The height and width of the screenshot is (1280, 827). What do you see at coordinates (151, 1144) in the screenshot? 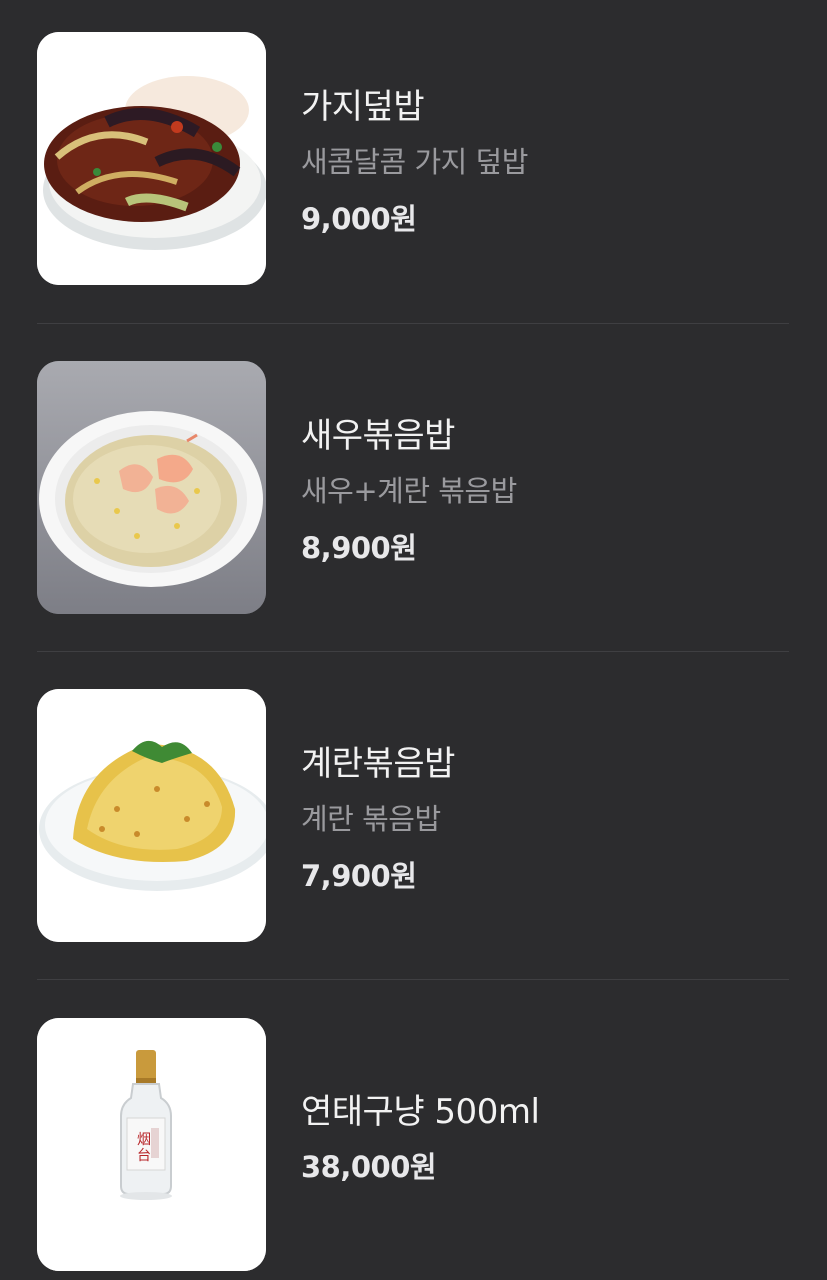
I see `liquor-bottle-icon: 烟 台` at bounding box center [151, 1144].